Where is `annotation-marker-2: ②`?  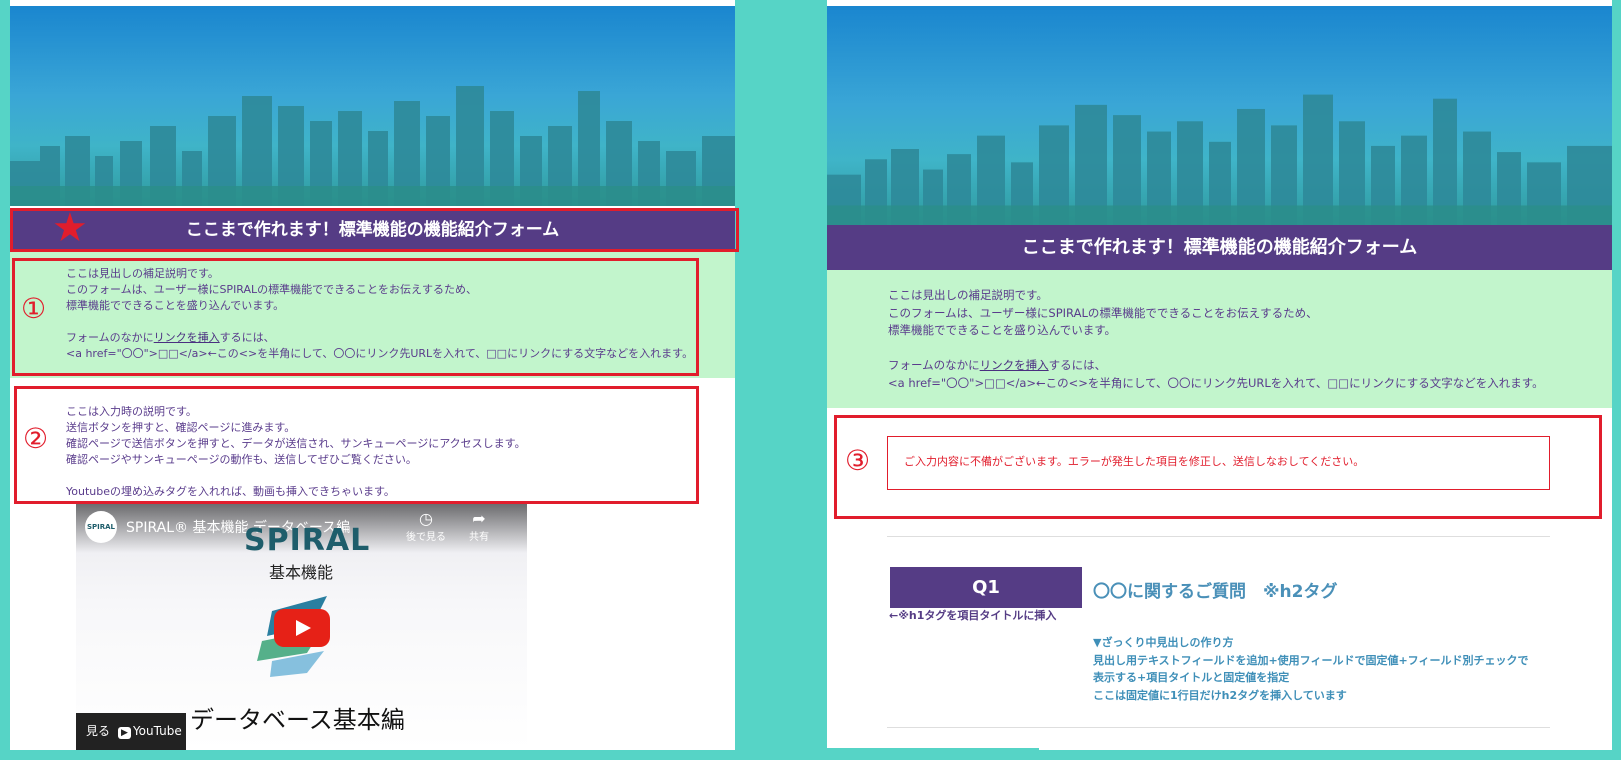
annotation-marker-2: ② is located at coordinates (36, 438).